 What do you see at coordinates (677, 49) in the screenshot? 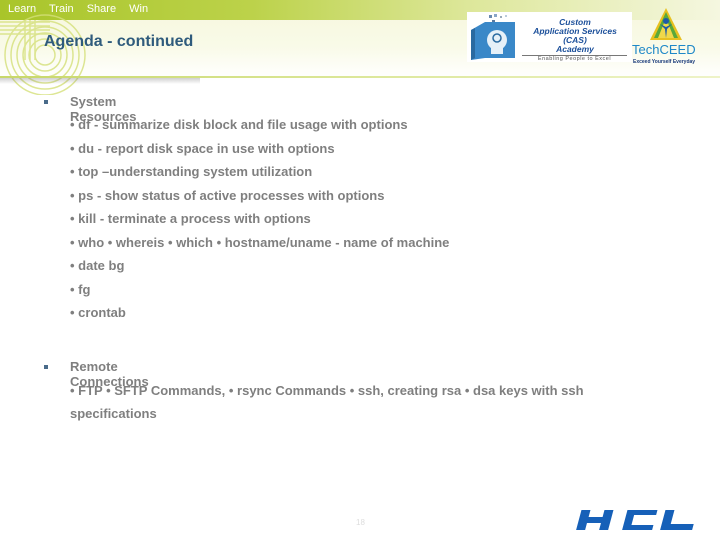
I see `techceed-name-part: CEED` at bounding box center [677, 49].